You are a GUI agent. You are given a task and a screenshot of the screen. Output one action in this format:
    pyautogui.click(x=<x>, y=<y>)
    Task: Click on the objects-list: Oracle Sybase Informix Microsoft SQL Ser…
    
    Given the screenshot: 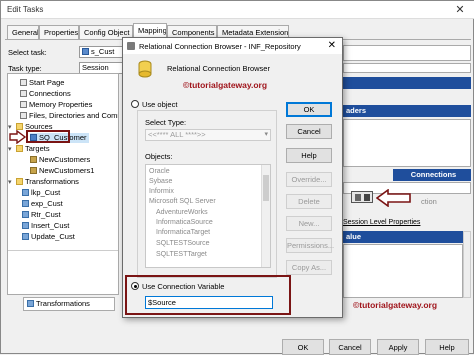 What is the action you would take?
    pyautogui.click(x=208, y=216)
    